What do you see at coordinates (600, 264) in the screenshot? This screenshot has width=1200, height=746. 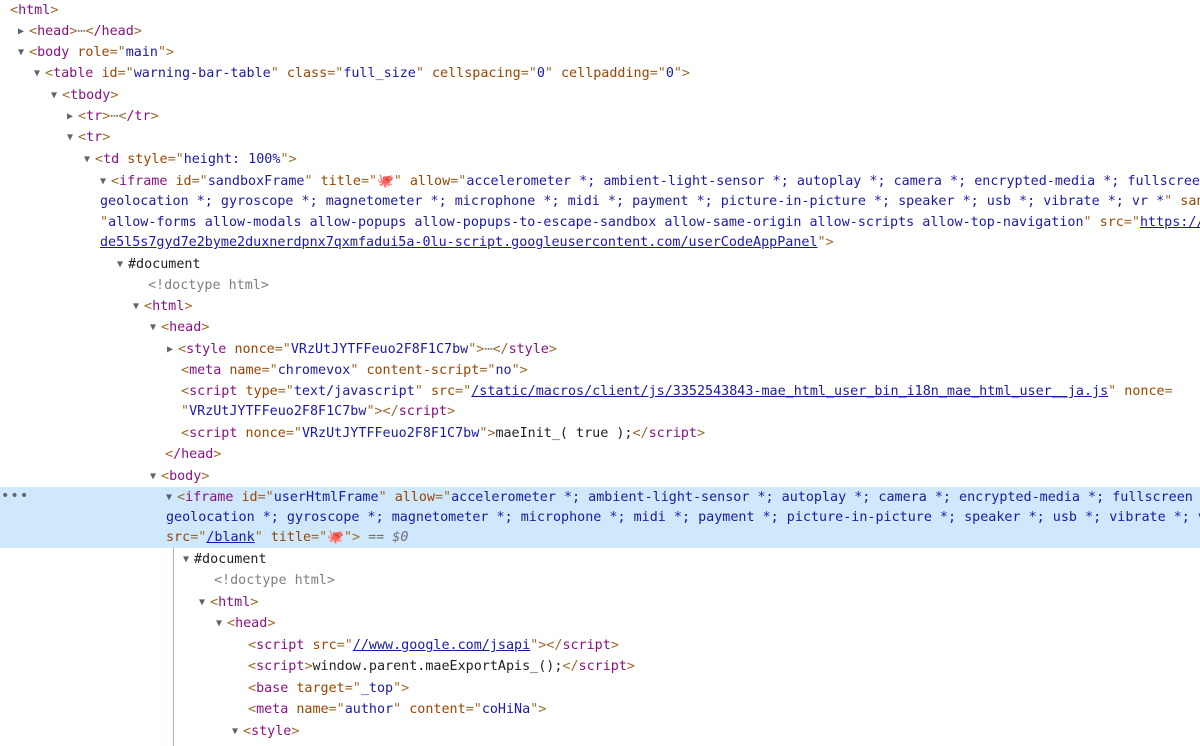 I see `tree-node-document: ▼ #document` at bounding box center [600, 264].